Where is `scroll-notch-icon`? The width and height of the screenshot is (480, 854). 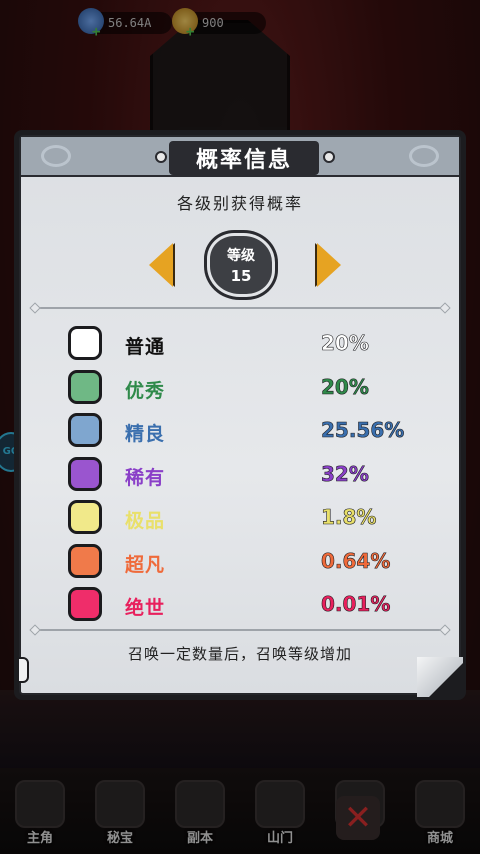
scroll-notch-icon is located at coordinates (23, 670).